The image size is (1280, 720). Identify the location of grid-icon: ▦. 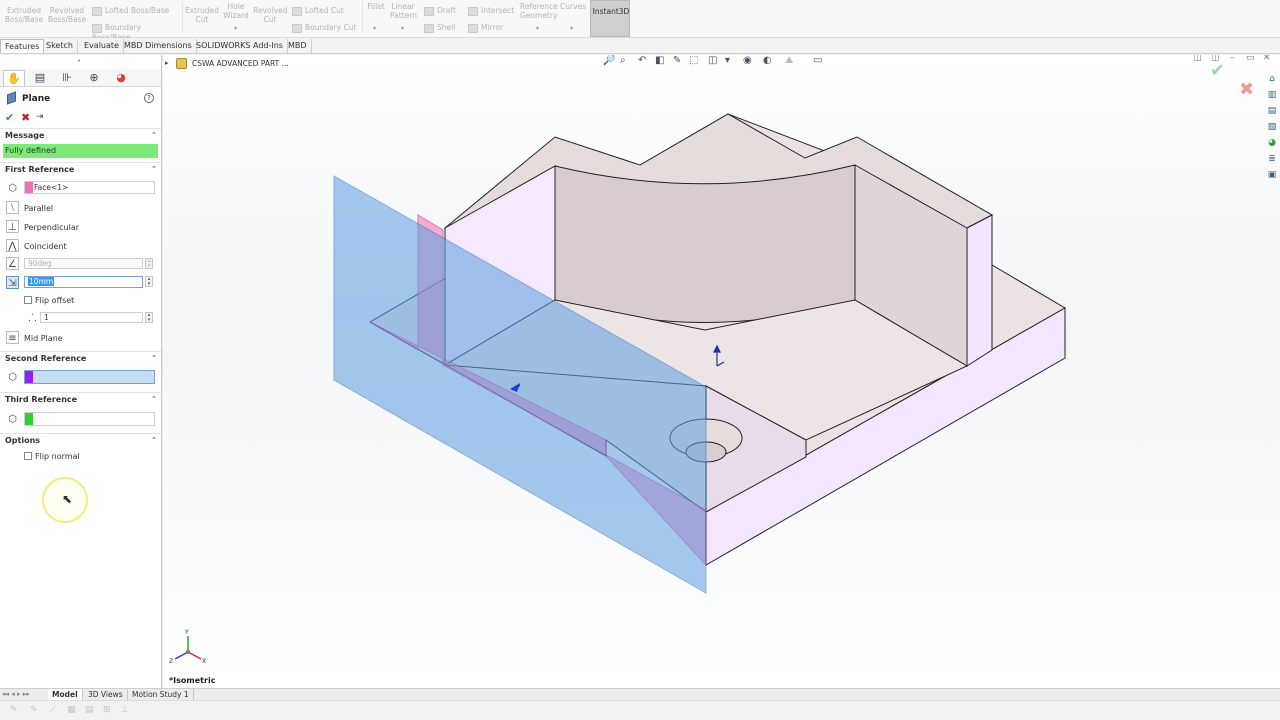
(72, 710).